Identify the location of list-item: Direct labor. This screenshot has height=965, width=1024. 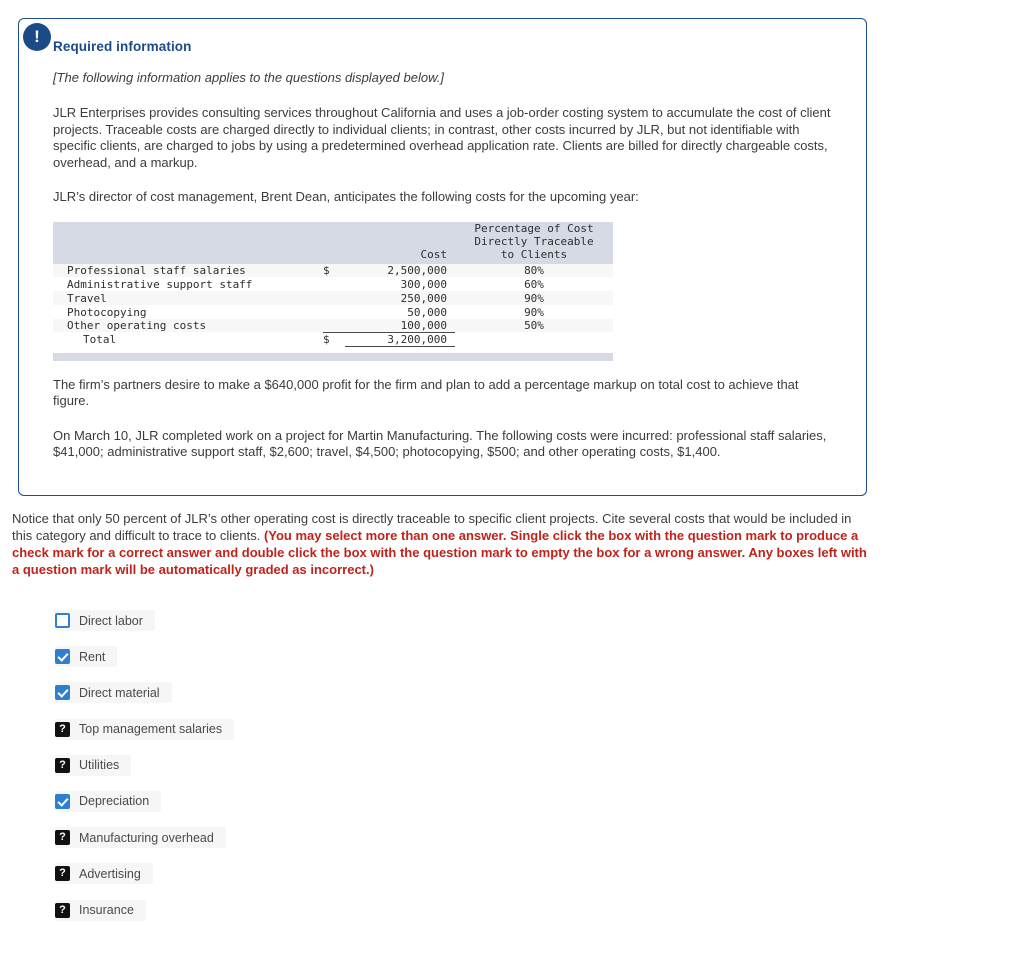
(105, 620).